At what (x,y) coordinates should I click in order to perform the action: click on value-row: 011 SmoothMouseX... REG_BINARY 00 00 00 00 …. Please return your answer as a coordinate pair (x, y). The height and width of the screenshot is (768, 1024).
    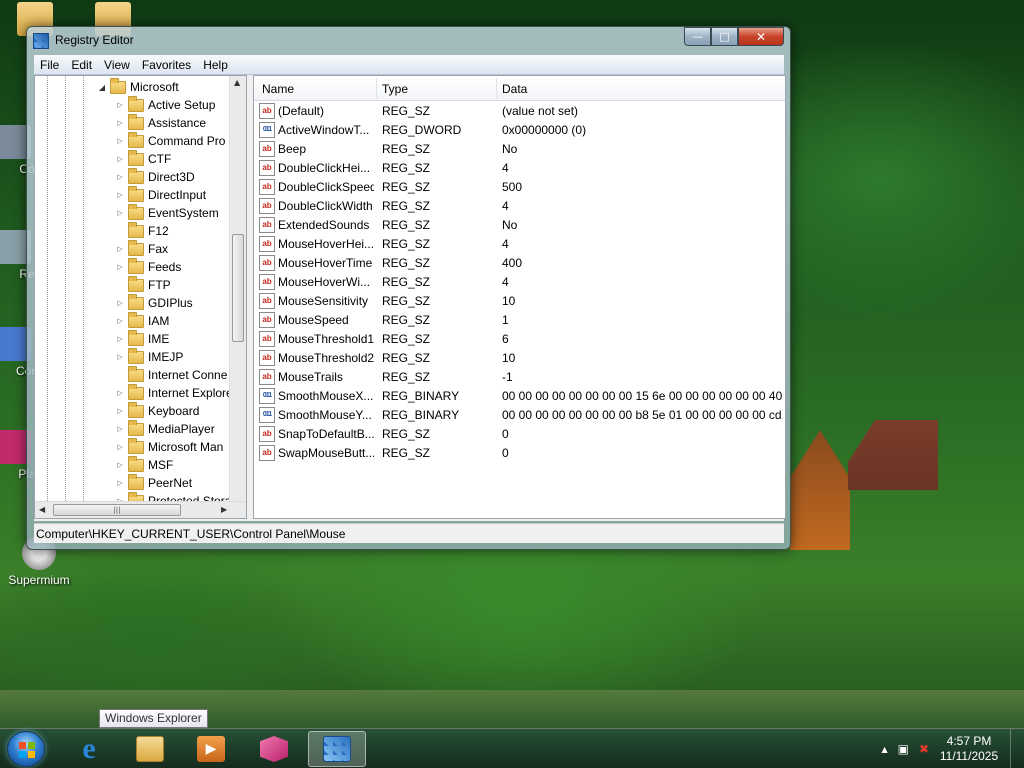
    Looking at the image, I should click on (519, 396).